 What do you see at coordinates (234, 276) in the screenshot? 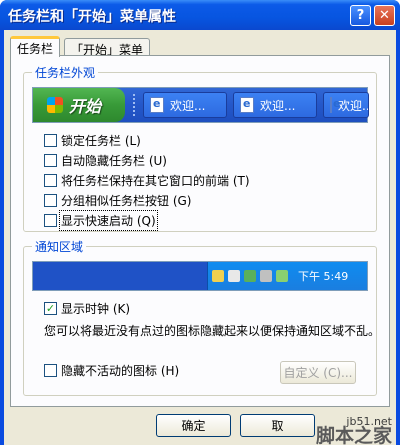
I see `tray-network-icon` at bounding box center [234, 276].